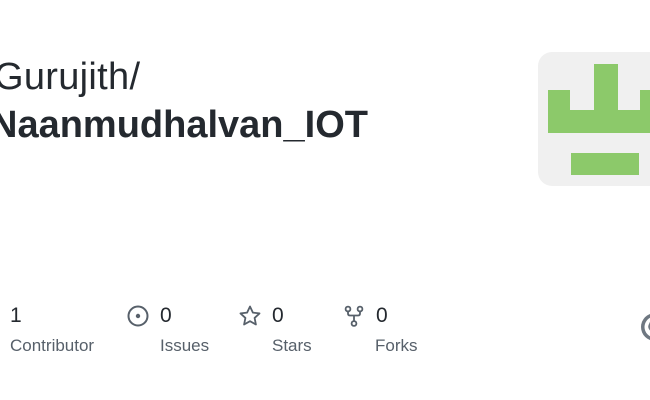 The width and height of the screenshot is (650, 400). Describe the element at coordinates (166, 315) in the screenshot. I see `issues-count: 0` at that location.